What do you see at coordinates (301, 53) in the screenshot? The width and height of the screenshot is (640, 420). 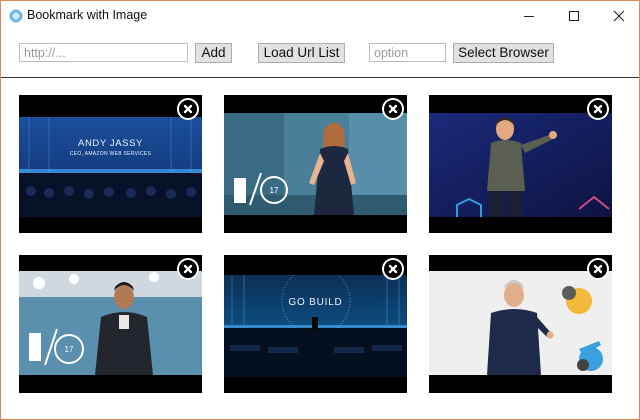 I see `load-url-list-button: Load Url List` at bounding box center [301, 53].